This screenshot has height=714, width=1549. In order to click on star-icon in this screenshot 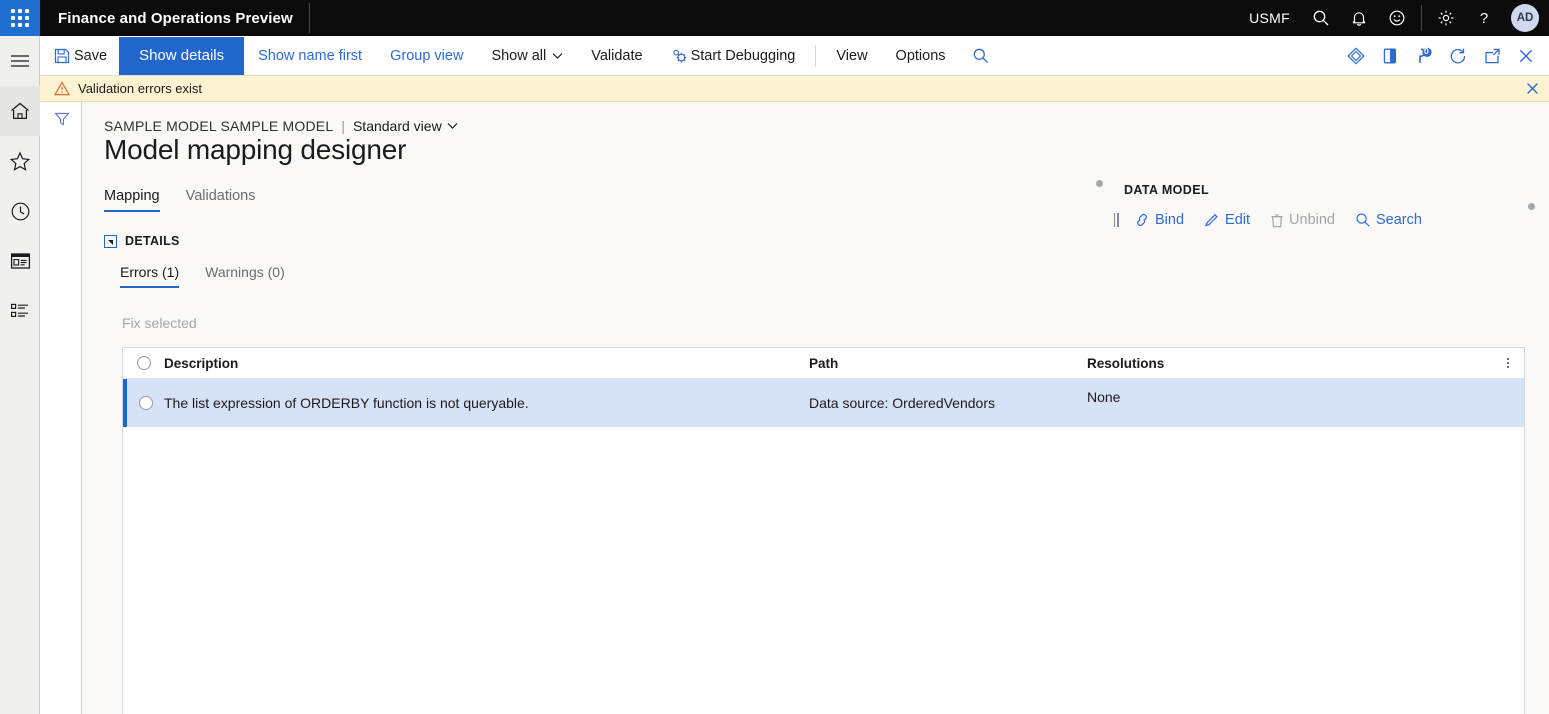, I will do `click(20, 161)`.